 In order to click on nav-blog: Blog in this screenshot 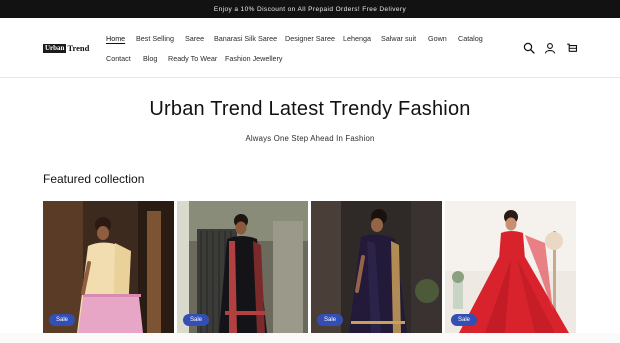, I will do `click(150, 58)`.